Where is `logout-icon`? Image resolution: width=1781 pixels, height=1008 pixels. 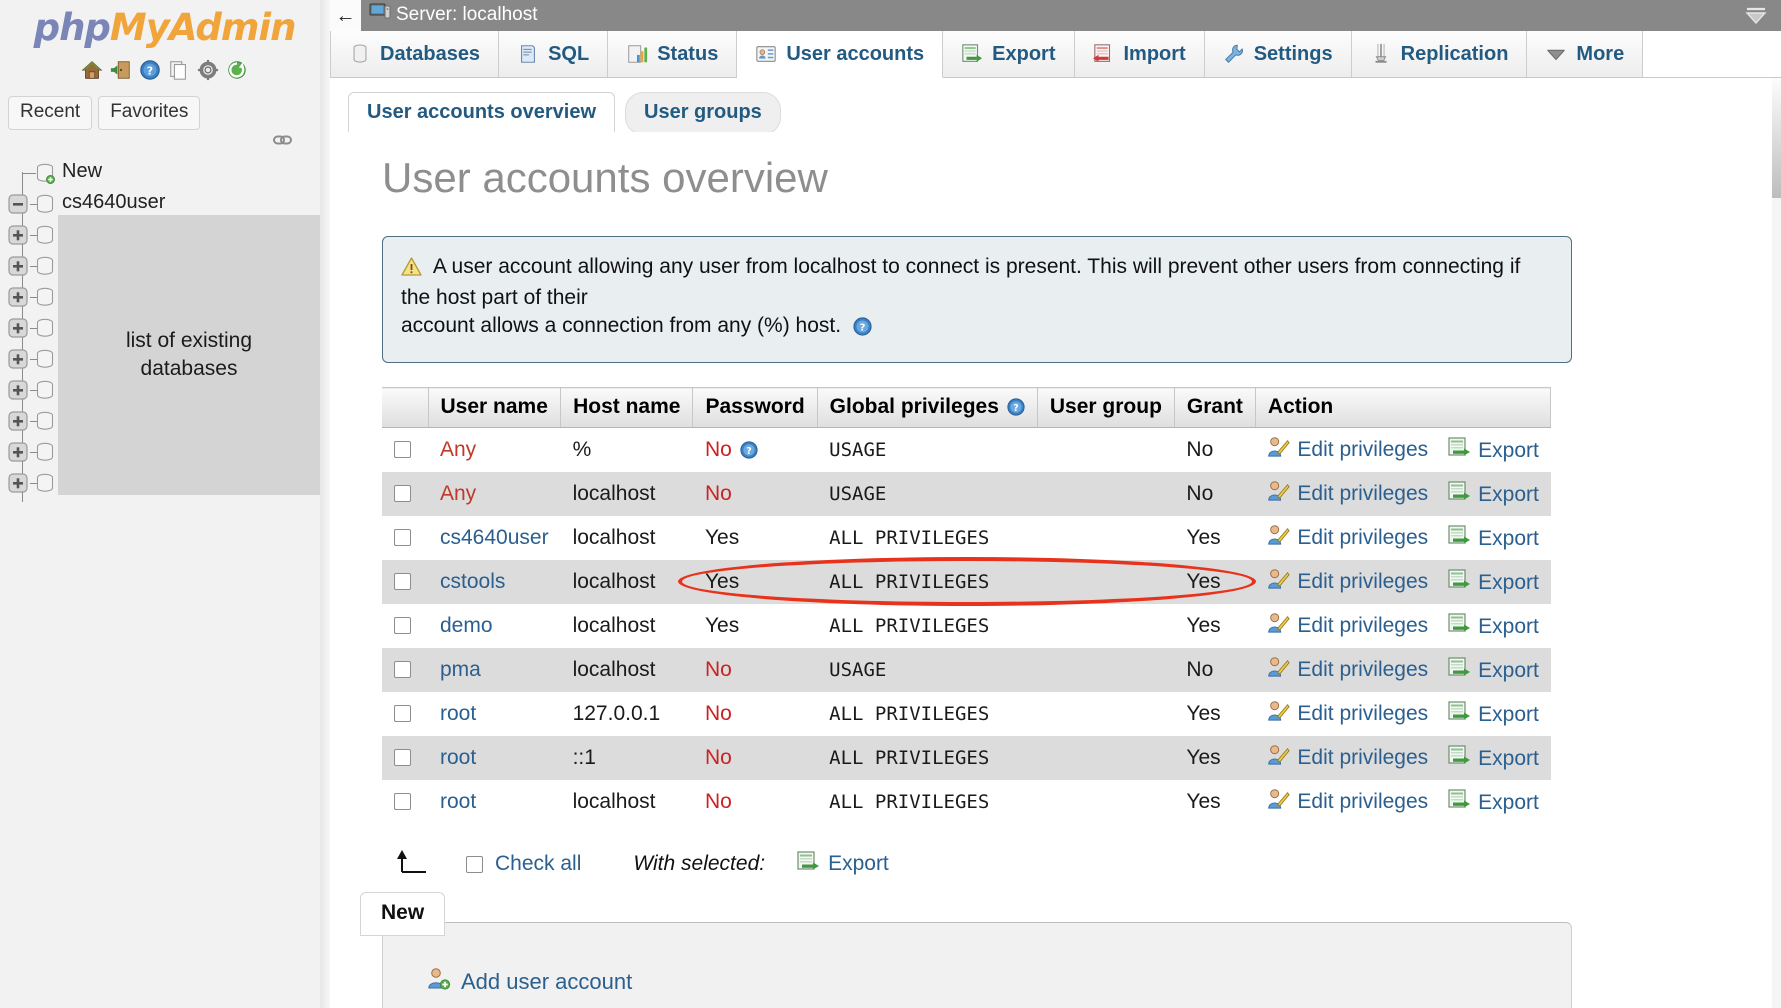 logout-icon is located at coordinates (121, 70).